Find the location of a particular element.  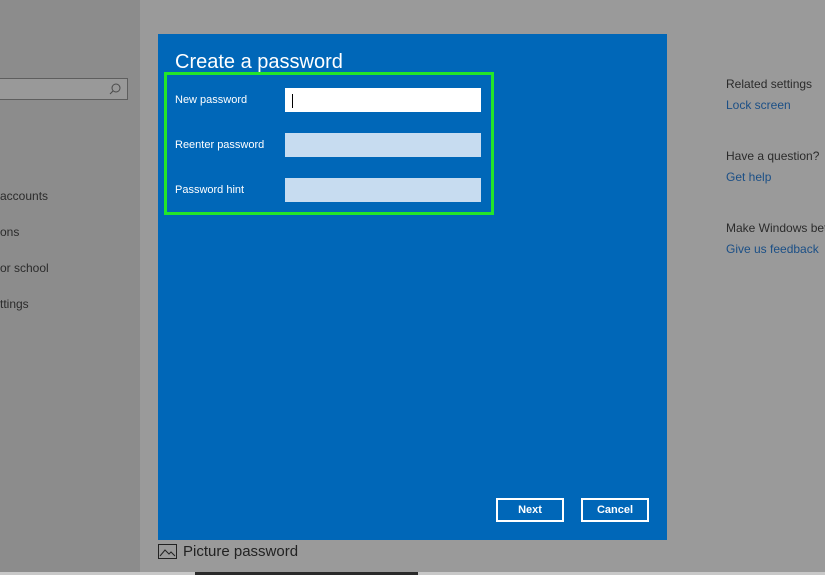

new-password-input is located at coordinates (383, 100).